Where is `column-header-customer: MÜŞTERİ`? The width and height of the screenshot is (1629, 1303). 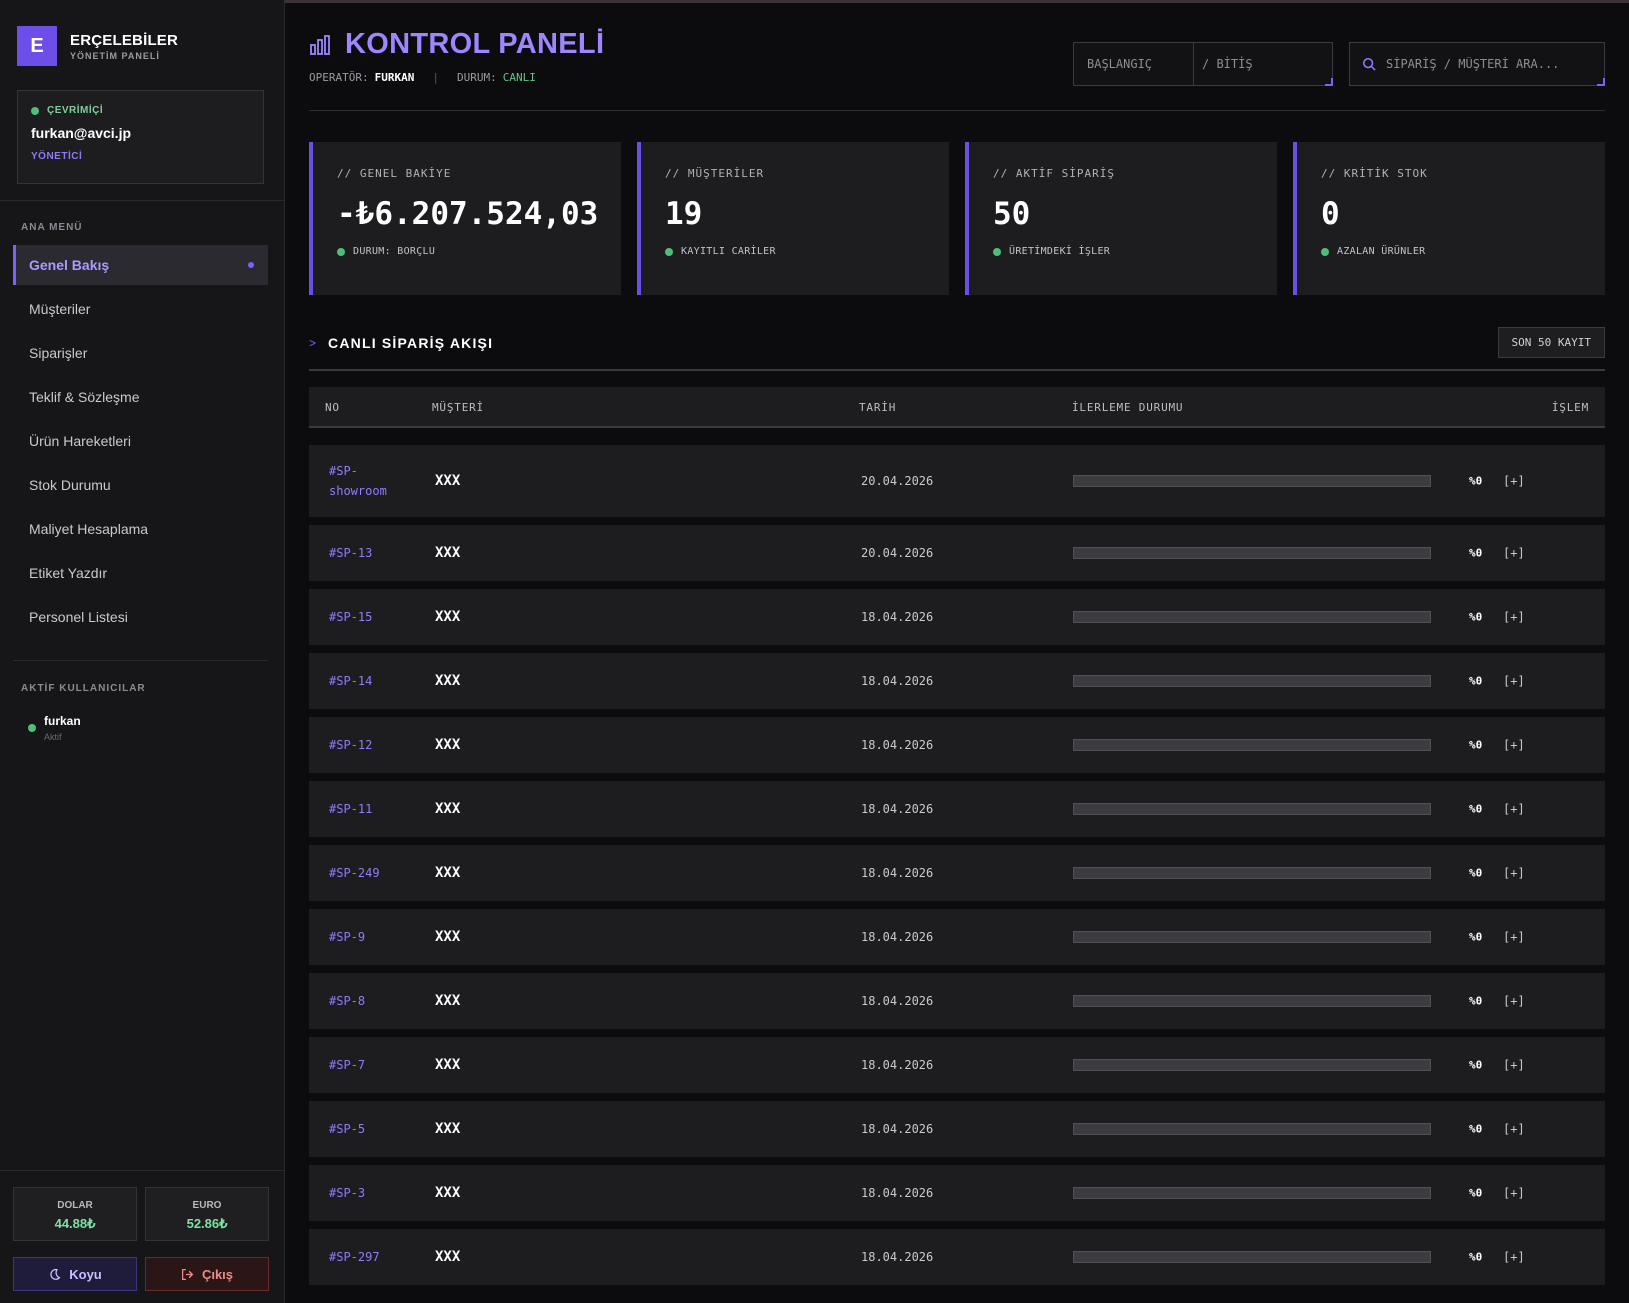 column-header-customer: MÜŞTERİ is located at coordinates (458, 407).